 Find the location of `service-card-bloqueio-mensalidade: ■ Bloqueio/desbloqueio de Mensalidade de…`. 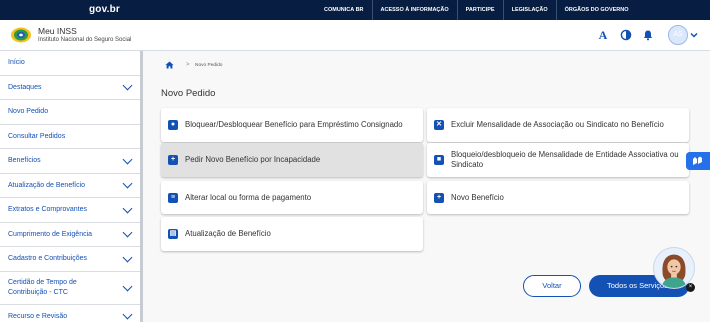

service-card-bloqueio-mensalidade: ■ Bloqueio/desbloqueio de Mensalidade de… is located at coordinates (558, 160).